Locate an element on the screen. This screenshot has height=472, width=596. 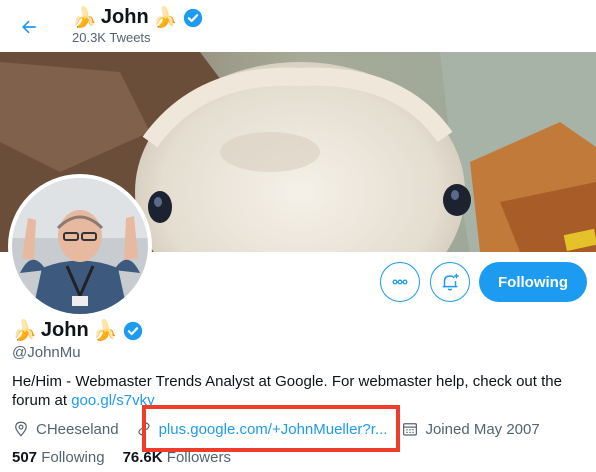
profile-header: 🍌 John 🍌 20.3K Tweets is located at coordinates (298, 26).